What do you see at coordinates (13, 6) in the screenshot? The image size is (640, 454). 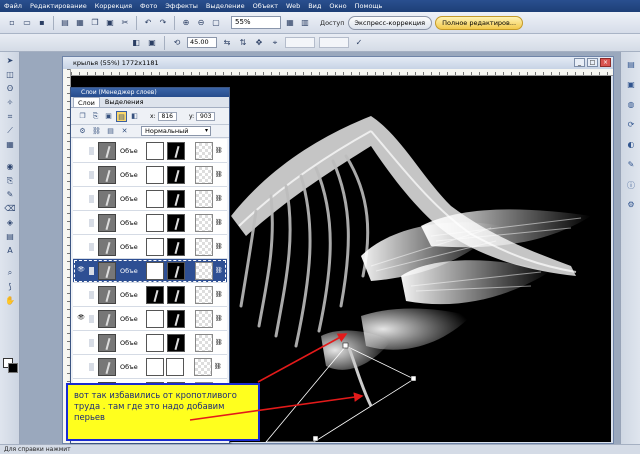 I see `menu-file: Файл` at bounding box center [13, 6].